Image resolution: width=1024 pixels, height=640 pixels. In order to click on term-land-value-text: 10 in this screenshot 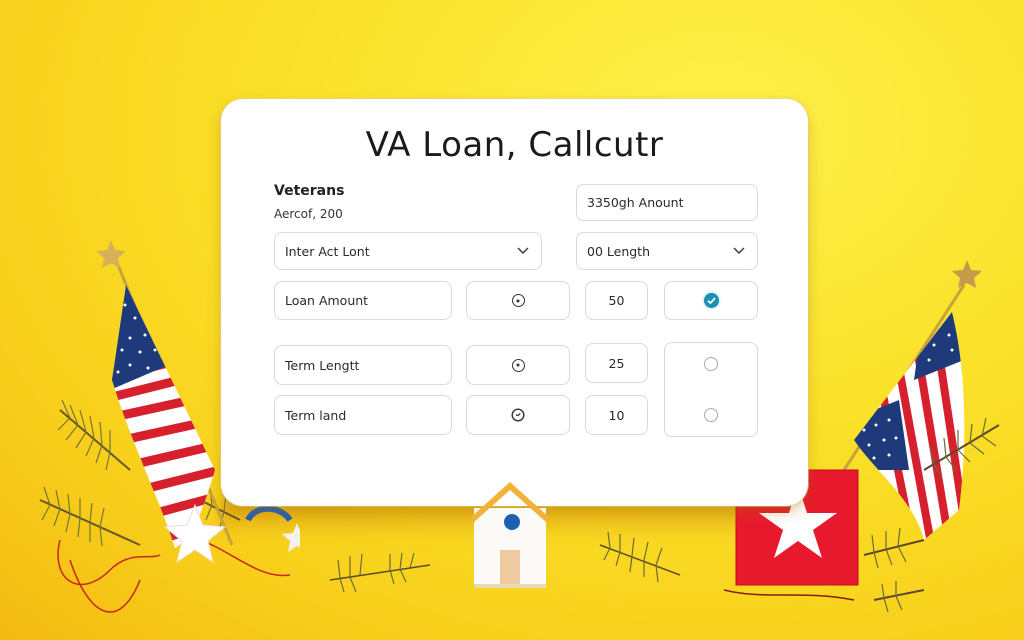, I will do `click(616, 415)`.